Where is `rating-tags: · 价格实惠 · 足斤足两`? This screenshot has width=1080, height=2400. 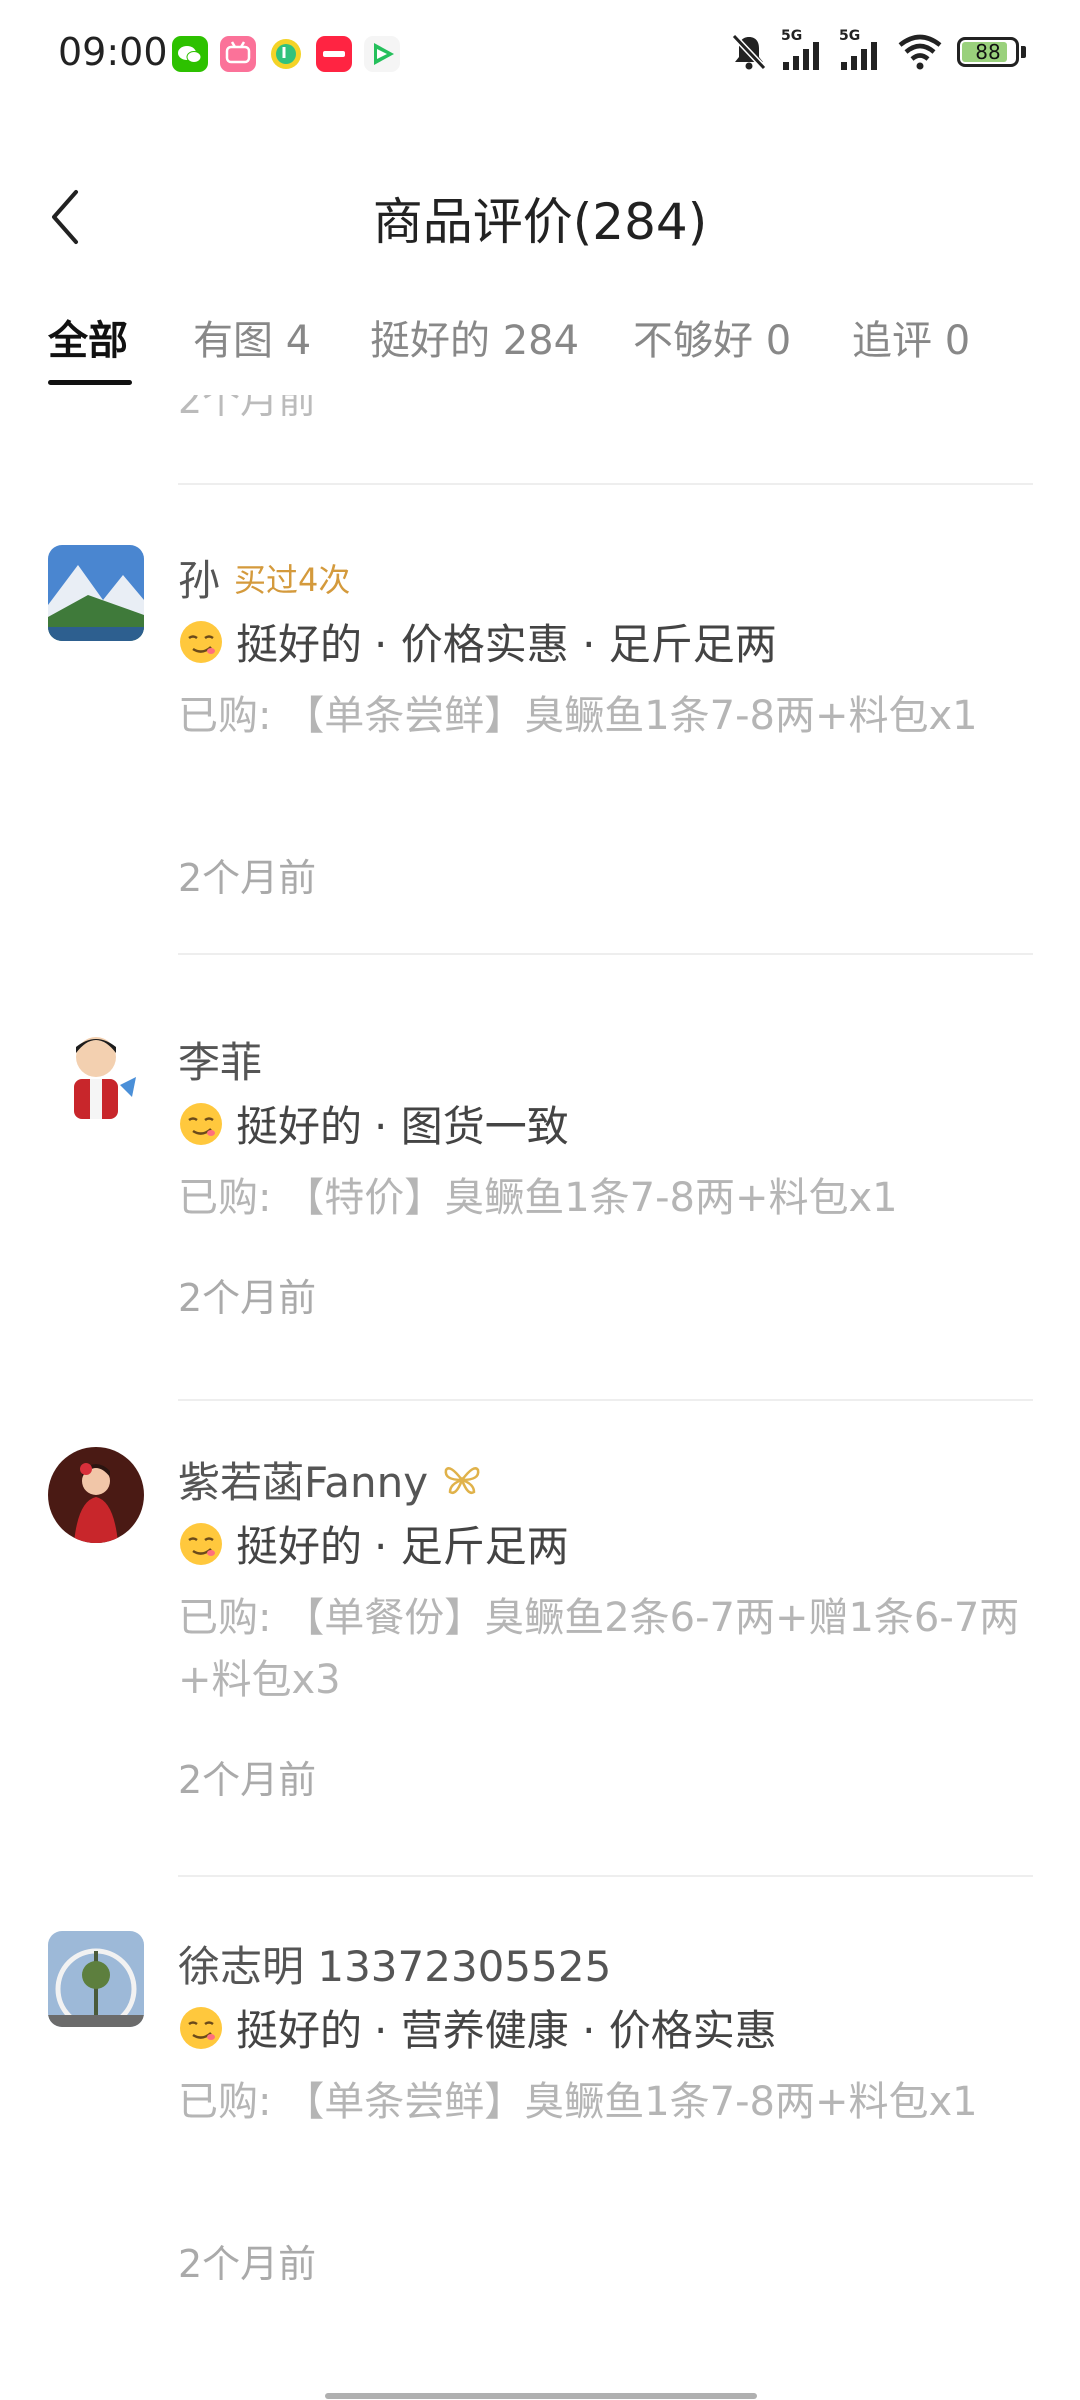 rating-tags: · 价格实惠 · 足斤足两 is located at coordinates (575, 644).